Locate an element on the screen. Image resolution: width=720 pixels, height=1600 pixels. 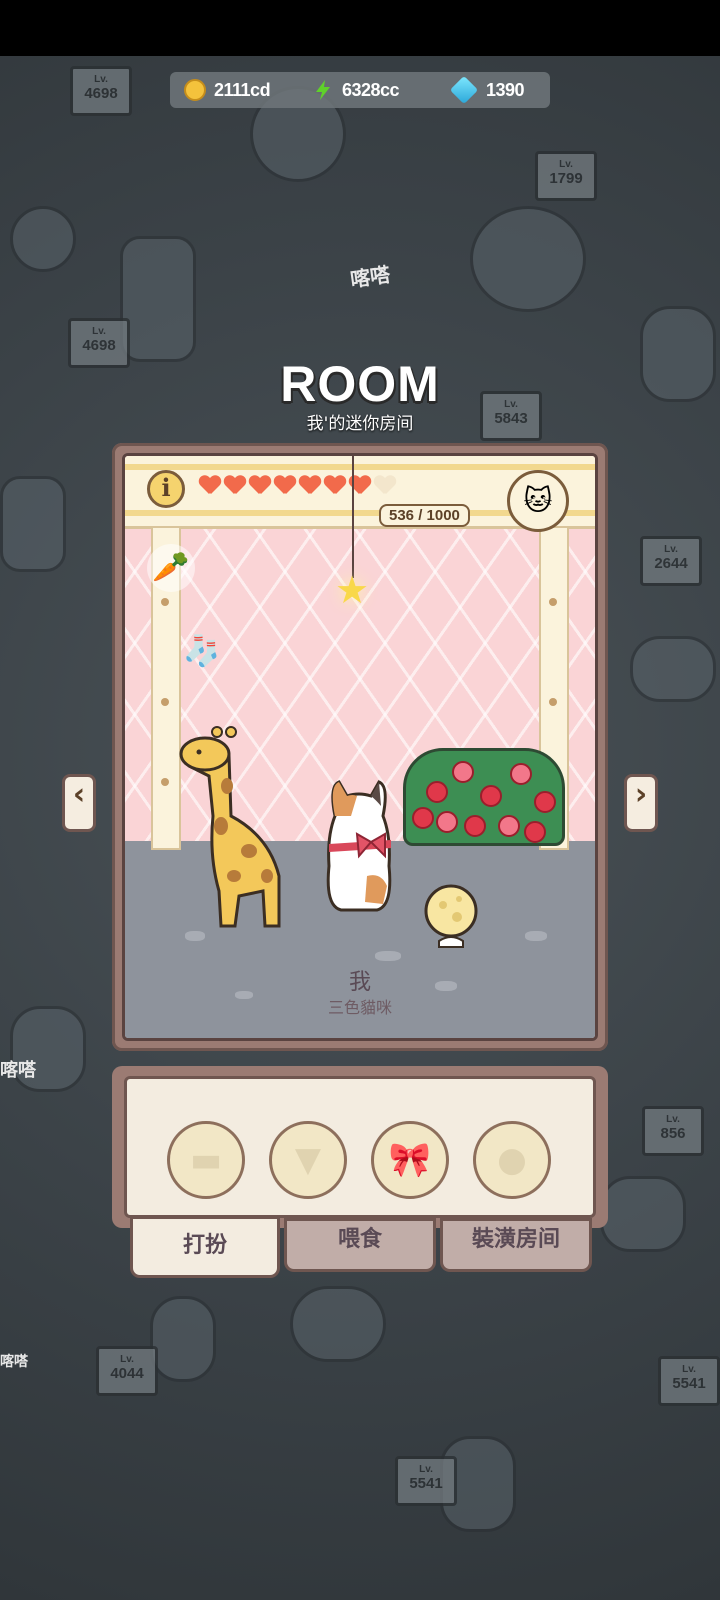
hat-icon: ▬ is located at coordinates (206, 1160).